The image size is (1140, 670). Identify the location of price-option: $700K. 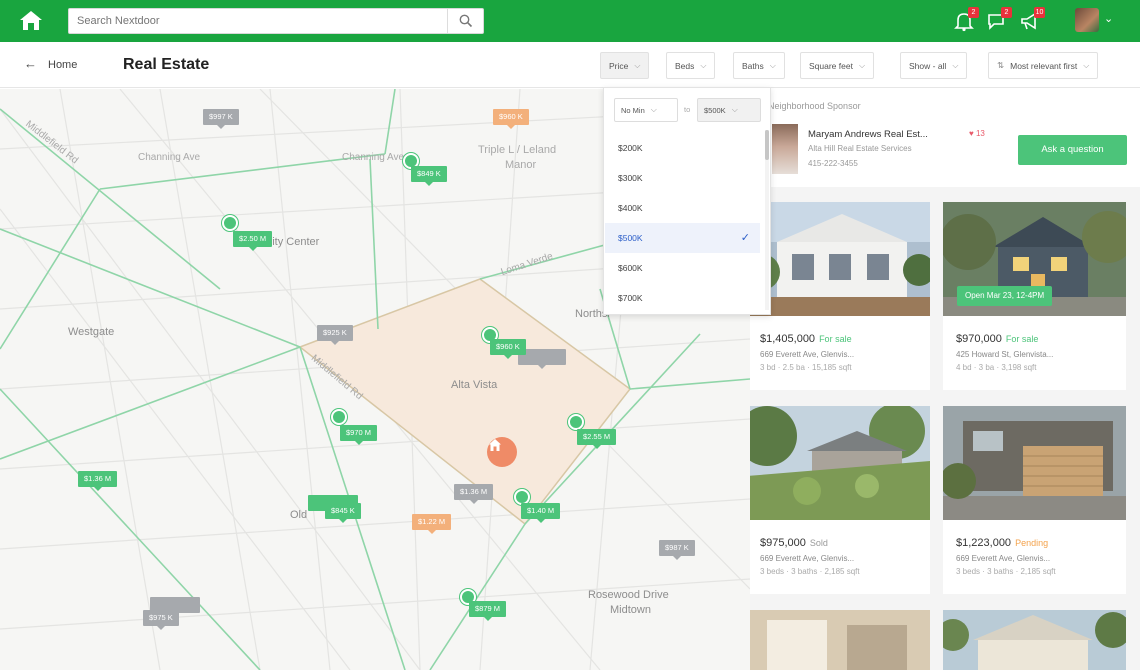
(682, 298).